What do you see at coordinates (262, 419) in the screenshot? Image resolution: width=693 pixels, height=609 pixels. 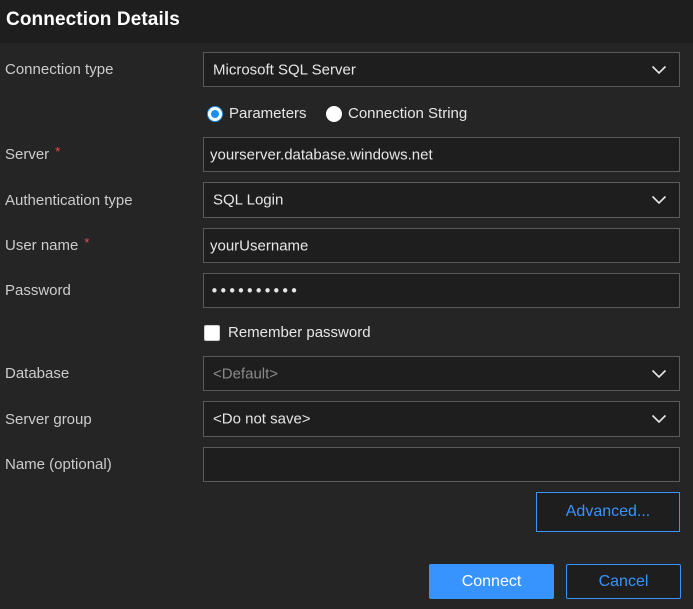 I see `server-group-value: <Do not save>` at bounding box center [262, 419].